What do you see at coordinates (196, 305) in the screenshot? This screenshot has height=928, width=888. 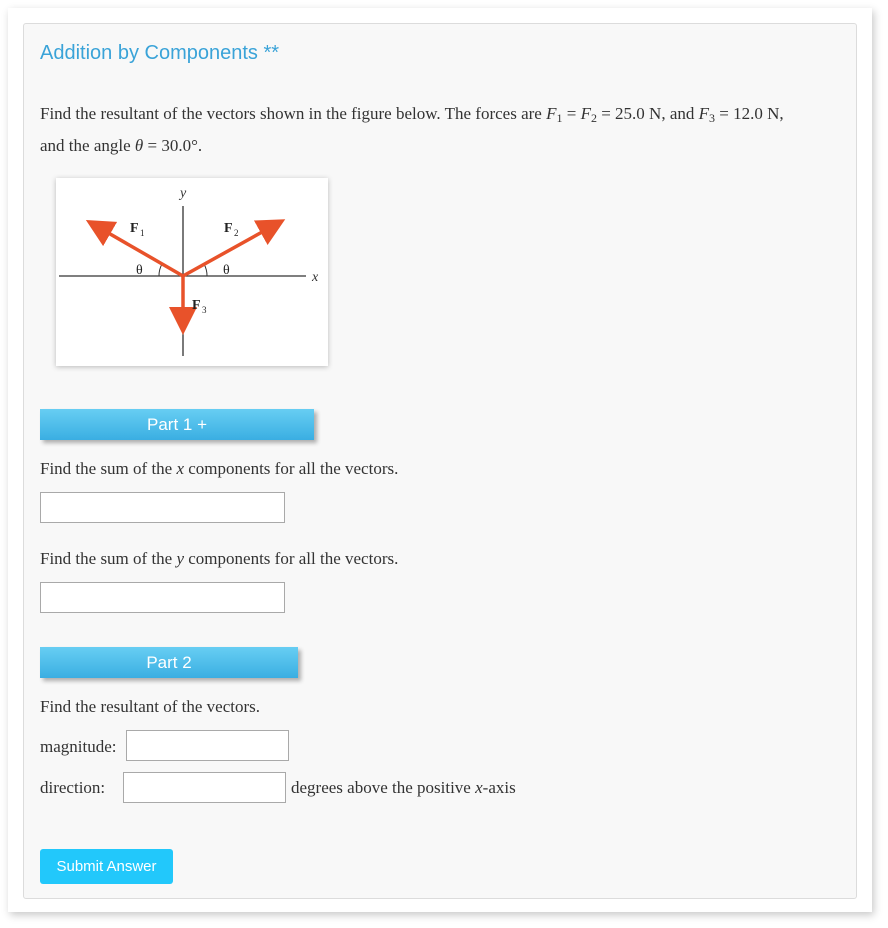 I see `f3-label: F` at bounding box center [196, 305].